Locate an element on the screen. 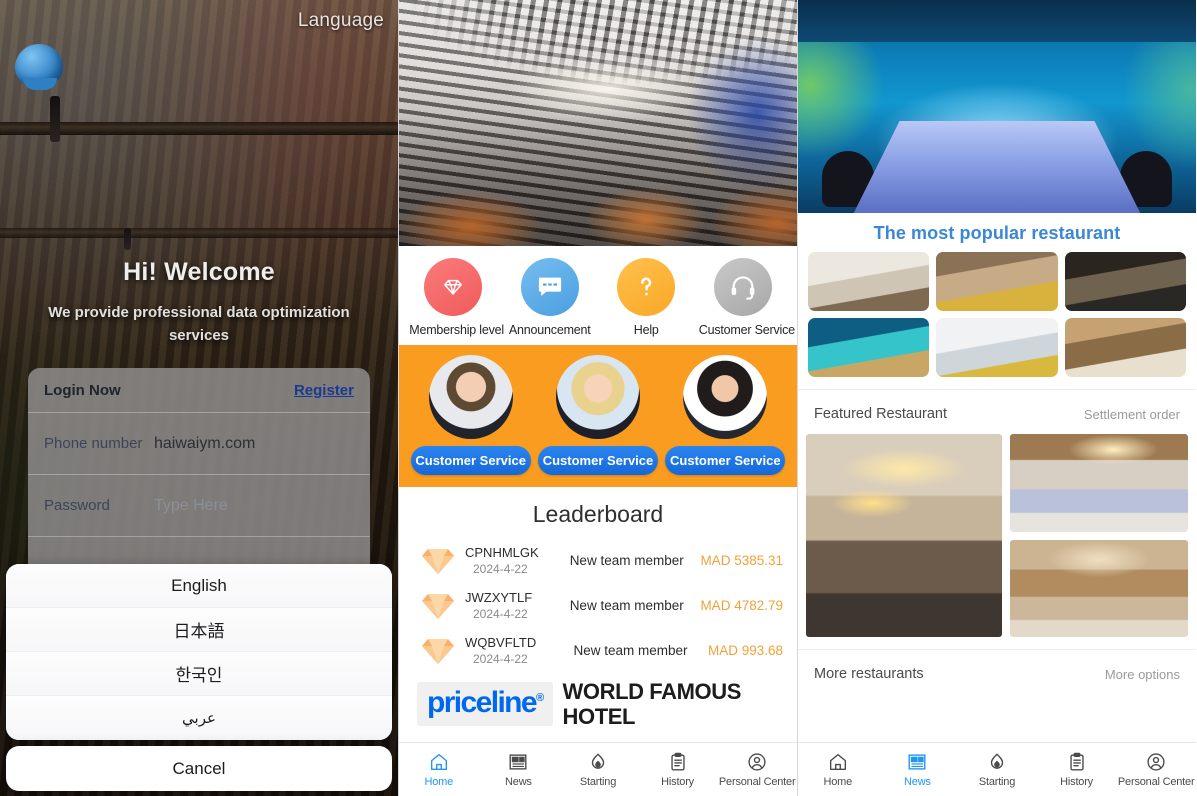 This screenshot has width=1197, height=796. password-field-row: Password Type Here is located at coordinates (199, 506).